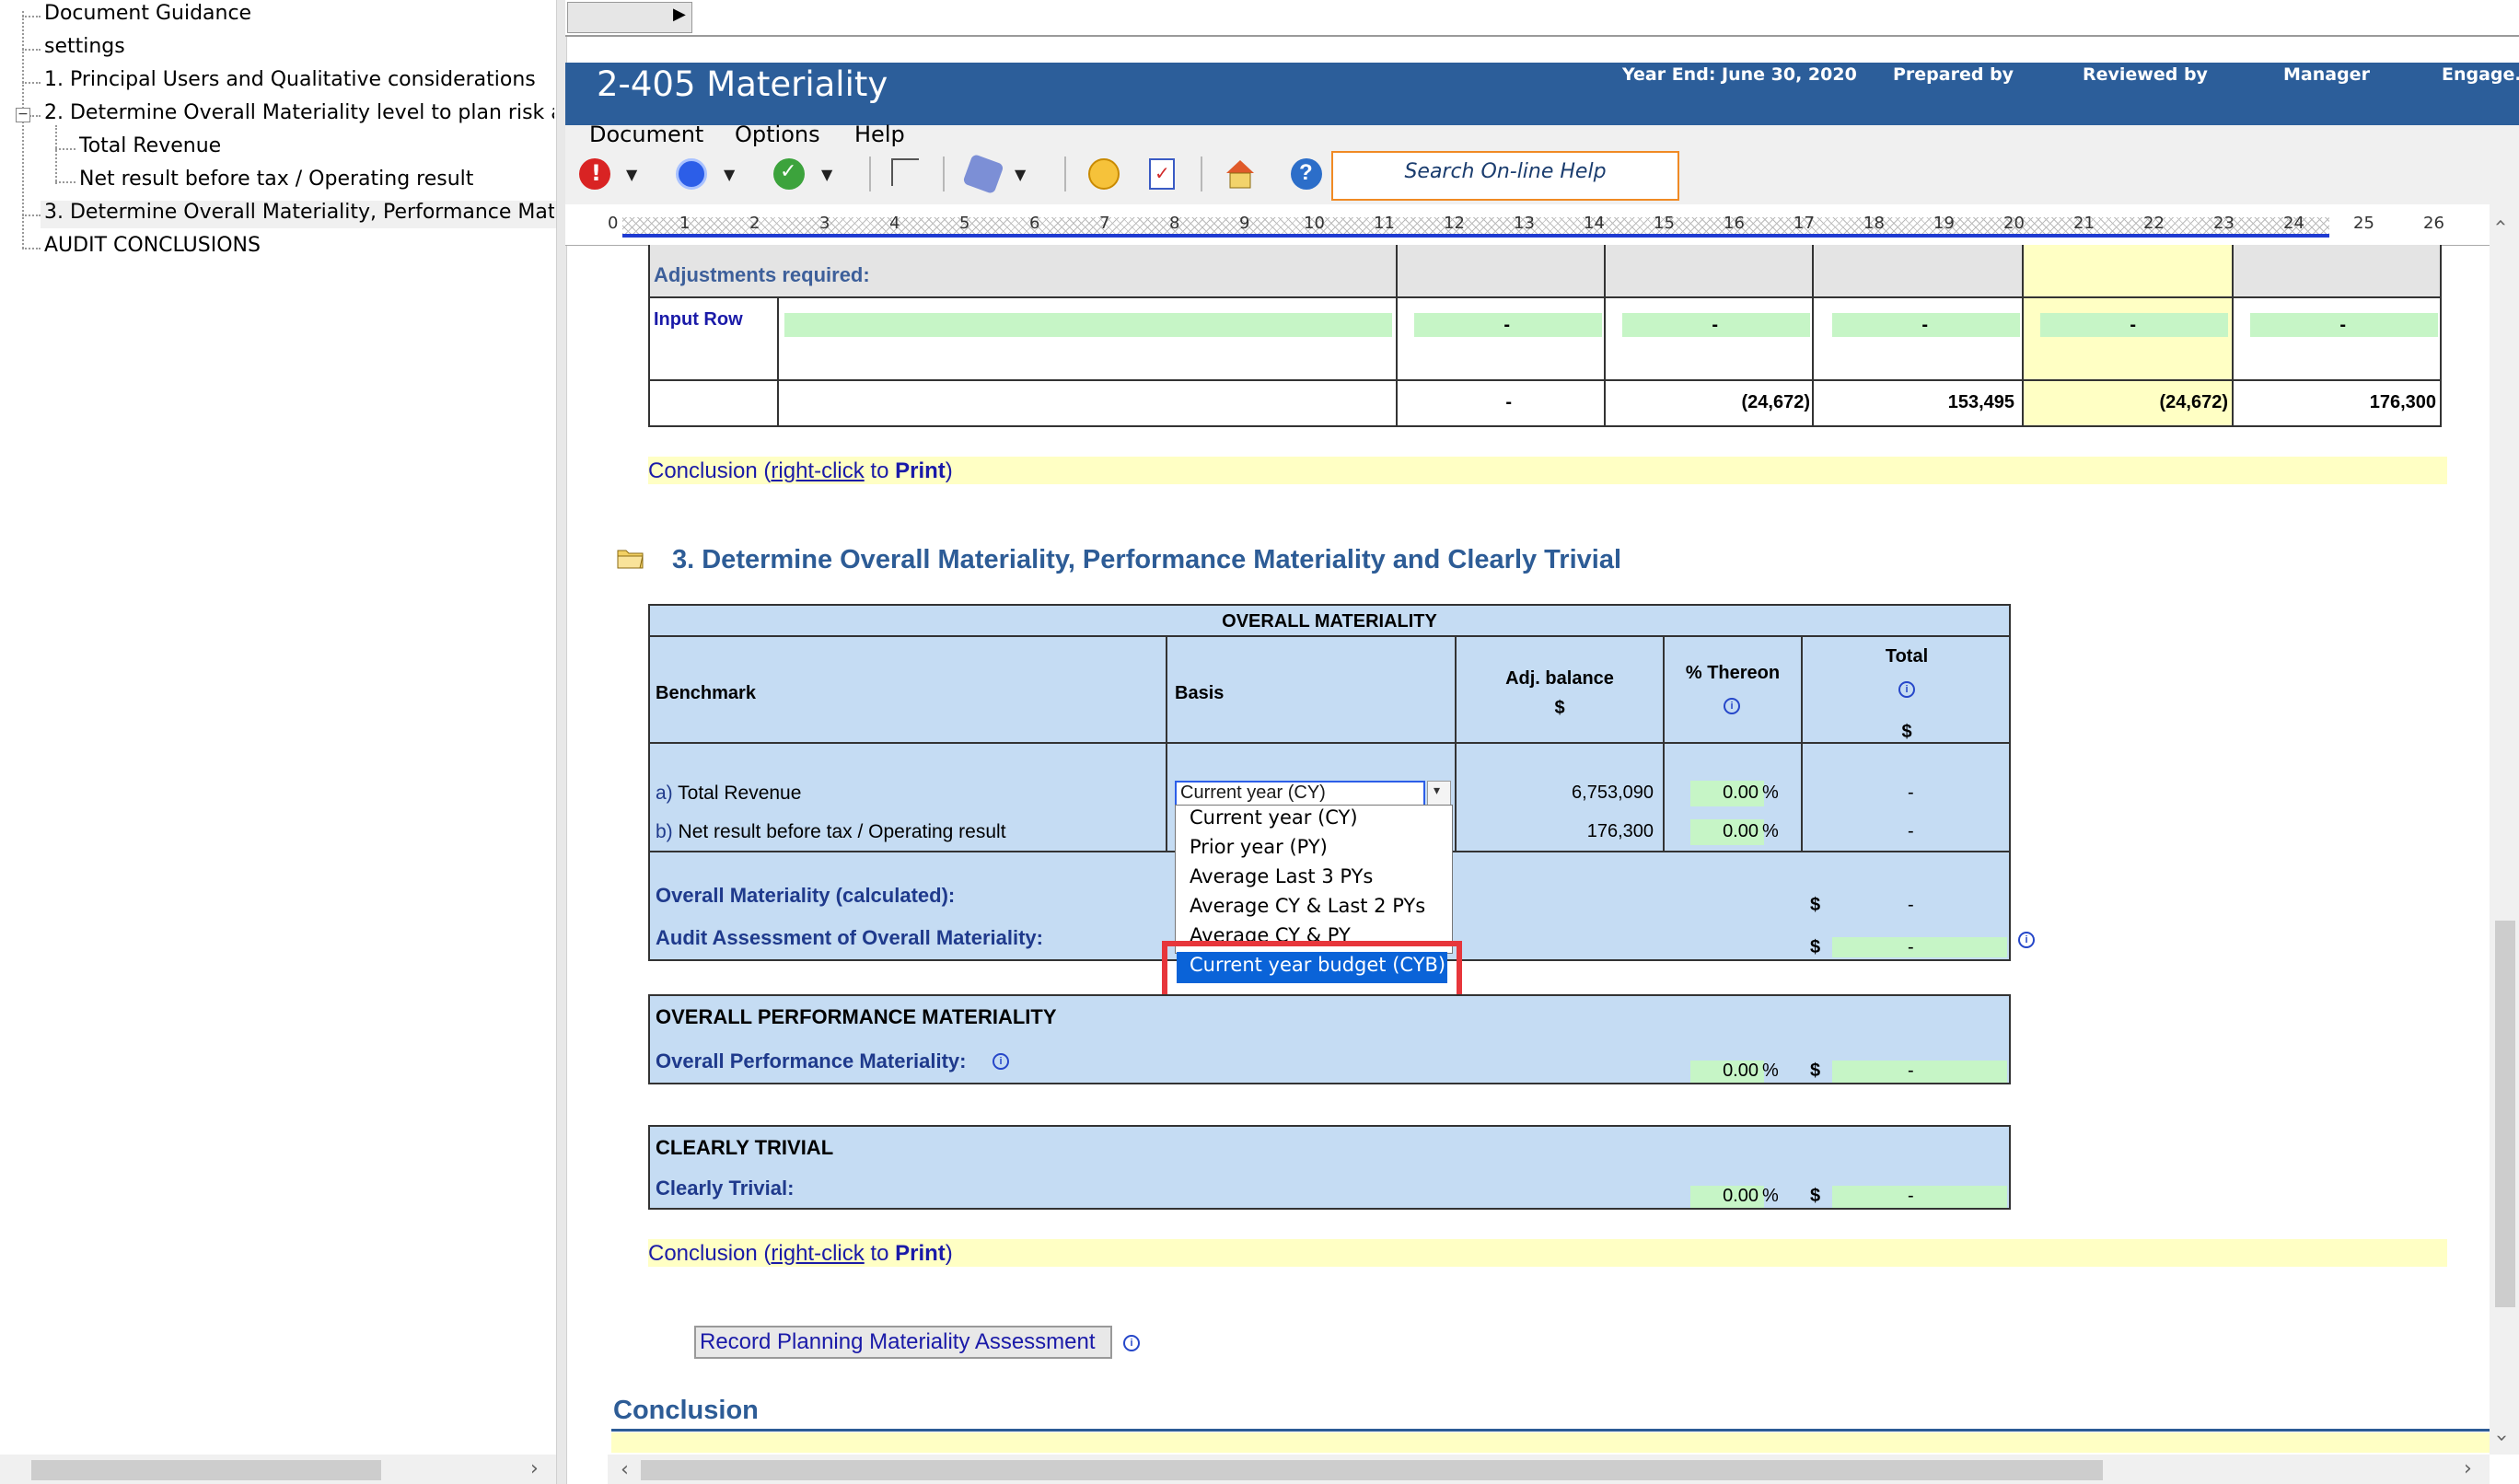  What do you see at coordinates (276, 179) in the screenshot?
I see `tree-item-net-result: Net result before tax / Operating result` at bounding box center [276, 179].